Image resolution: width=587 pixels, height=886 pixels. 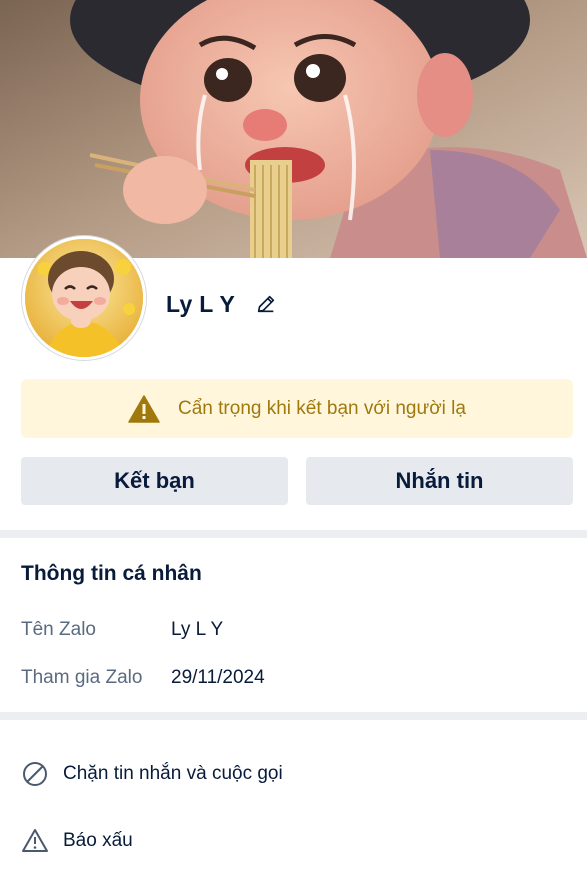 What do you see at coordinates (82, 677) in the screenshot?
I see `info-label: Tham gia Zalo` at bounding box center [82, 677].